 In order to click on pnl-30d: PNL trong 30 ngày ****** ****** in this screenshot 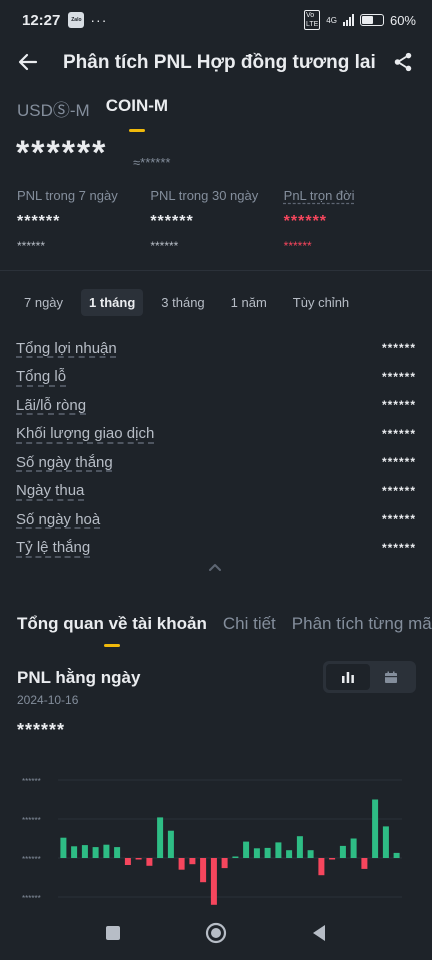, I will do `click(216, 220)`.